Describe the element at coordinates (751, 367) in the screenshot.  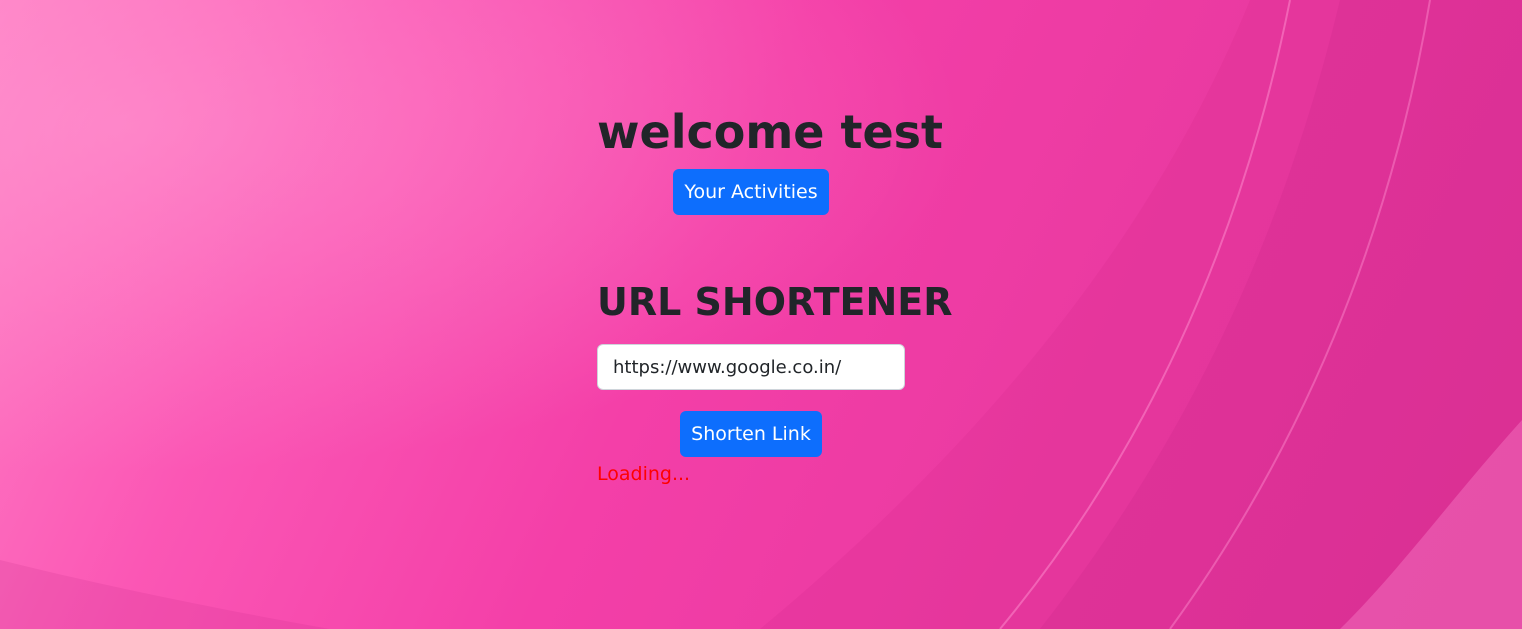
I see `url-input` at that location.